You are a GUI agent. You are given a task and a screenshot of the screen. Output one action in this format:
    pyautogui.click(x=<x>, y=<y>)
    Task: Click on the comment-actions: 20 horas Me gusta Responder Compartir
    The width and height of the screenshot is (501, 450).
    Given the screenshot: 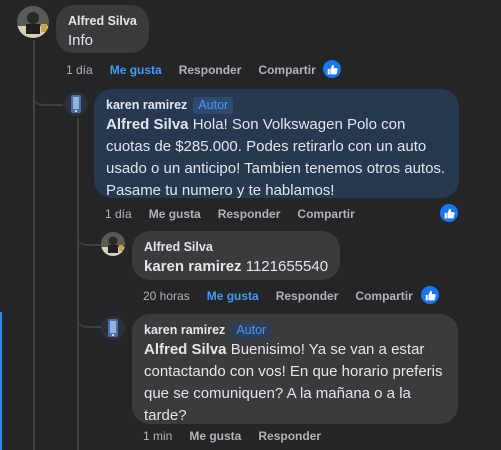 What is the action you would take?
    pyautogui.click(x=286, y=296)
    